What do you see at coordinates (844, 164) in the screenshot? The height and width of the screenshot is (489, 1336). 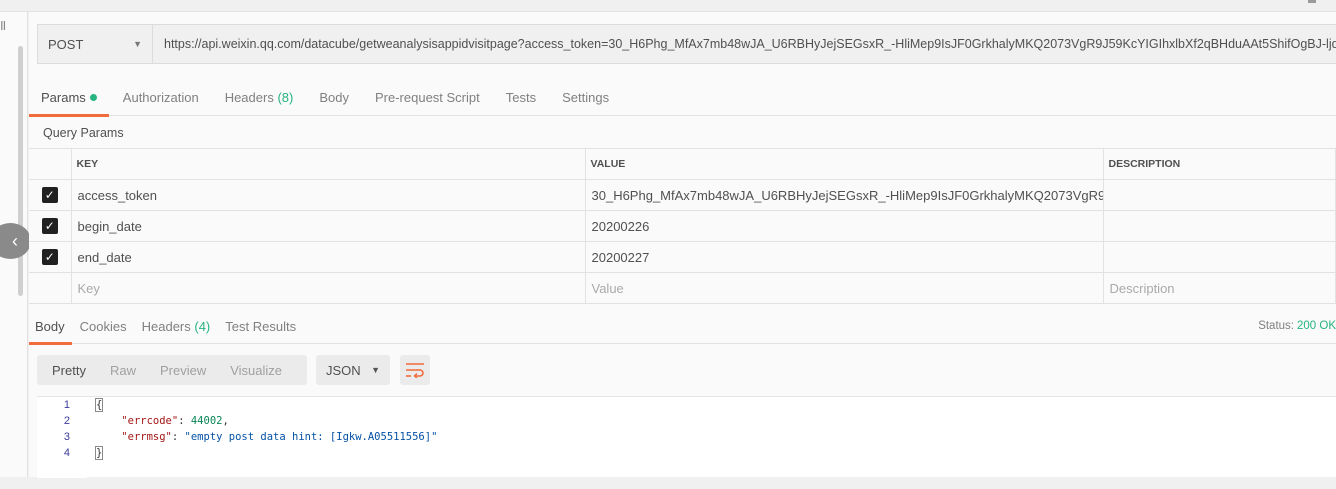 I see `value-column-header: VALUE` at bounding box center [844, 164].